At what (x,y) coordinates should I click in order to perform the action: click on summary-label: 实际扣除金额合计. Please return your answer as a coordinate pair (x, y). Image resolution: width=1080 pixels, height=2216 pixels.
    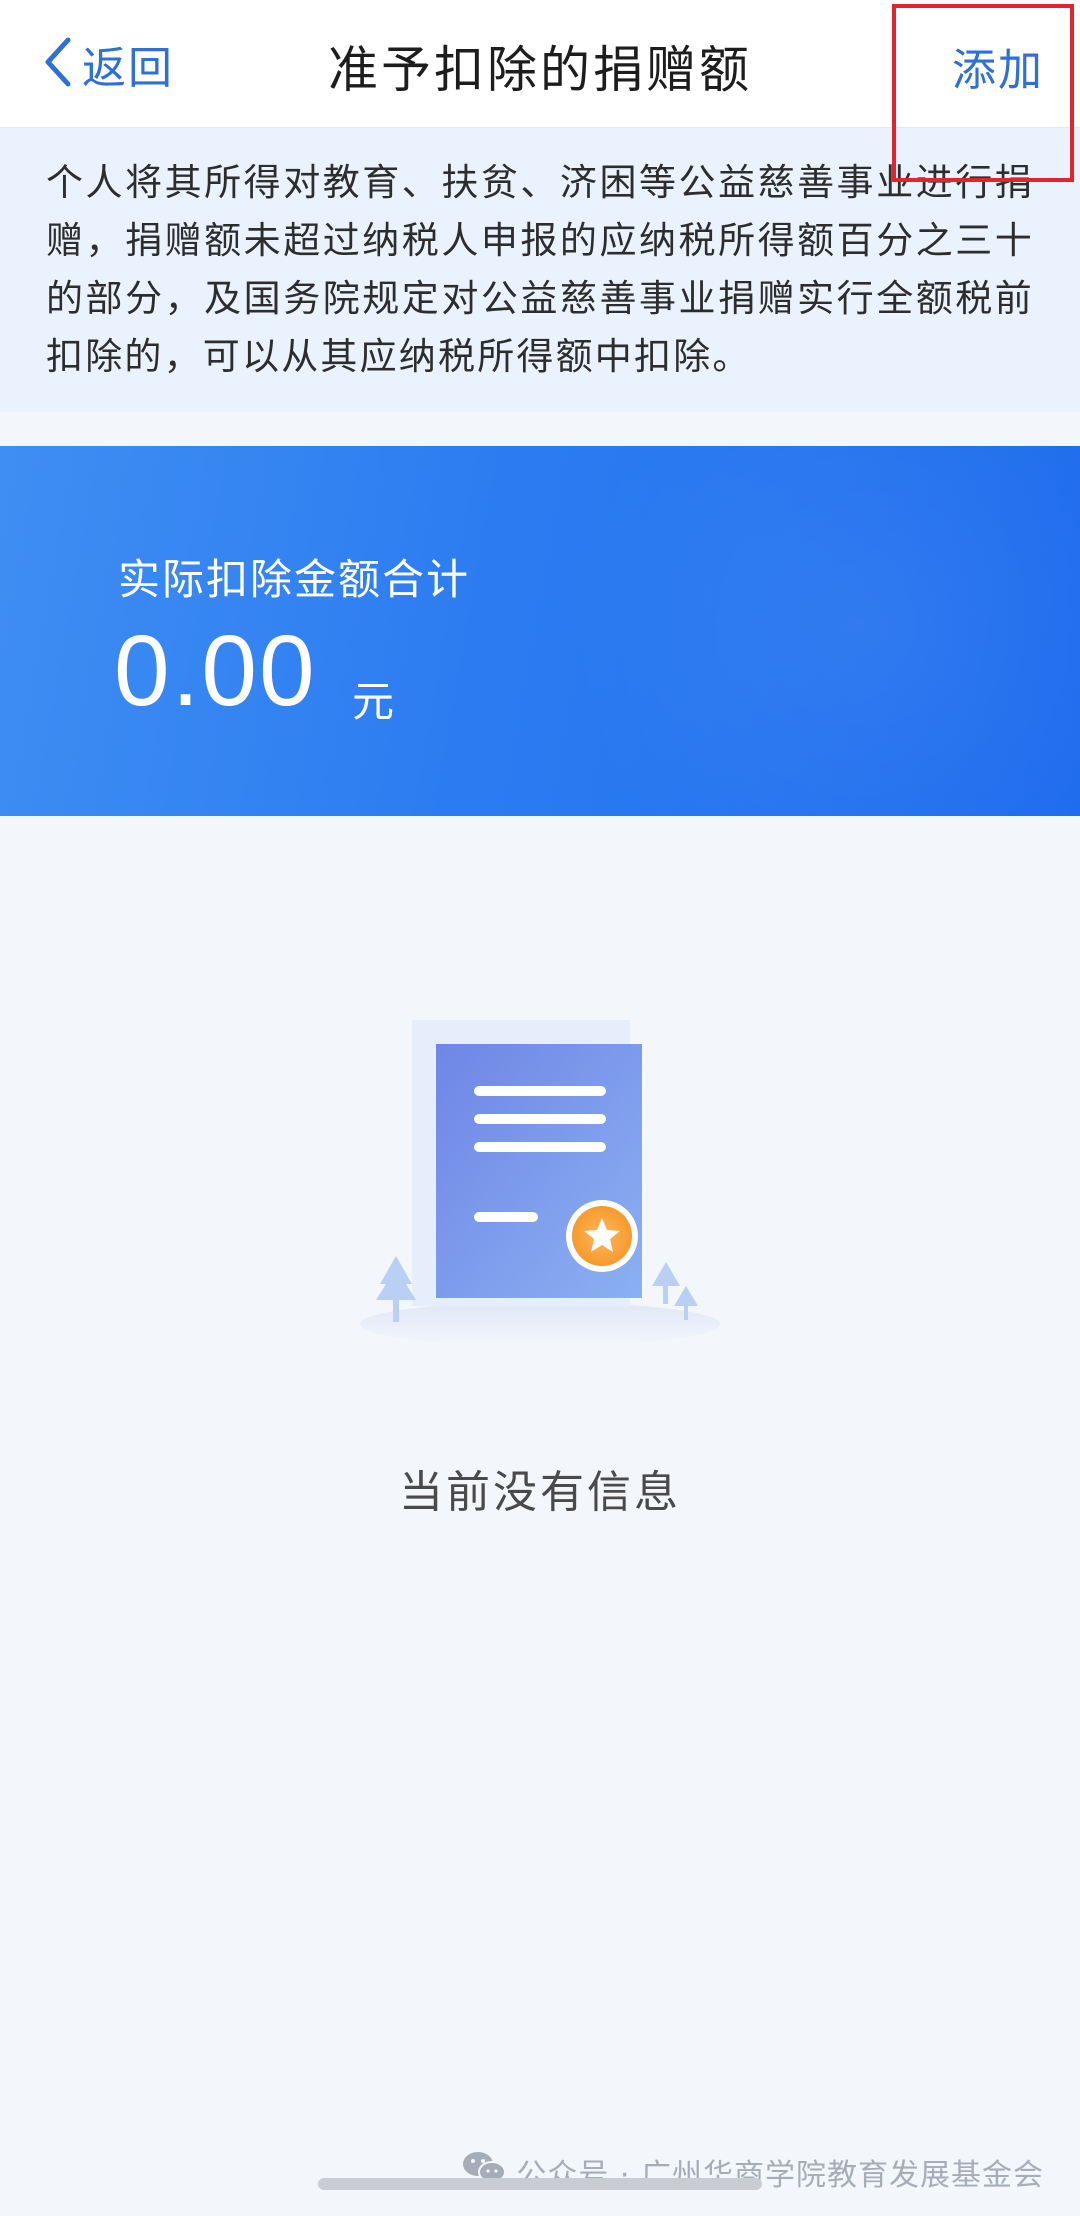
    Looking at the image, I should click on (294, 579).